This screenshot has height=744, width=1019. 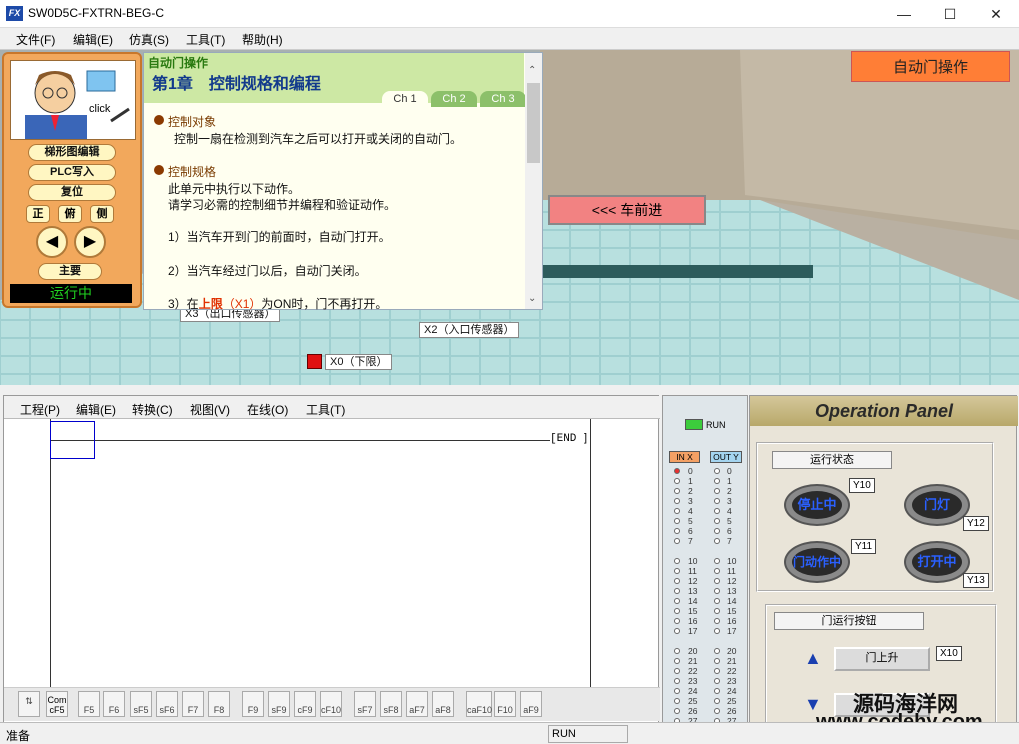 I want to click on car-forward-button: <<< 车前进, so click(x=627, y=210).